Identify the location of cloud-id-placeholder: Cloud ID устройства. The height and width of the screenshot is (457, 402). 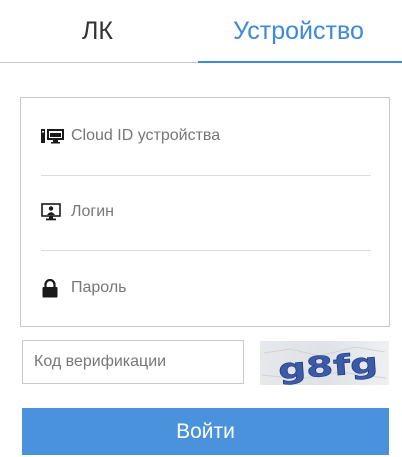
(146, 135).